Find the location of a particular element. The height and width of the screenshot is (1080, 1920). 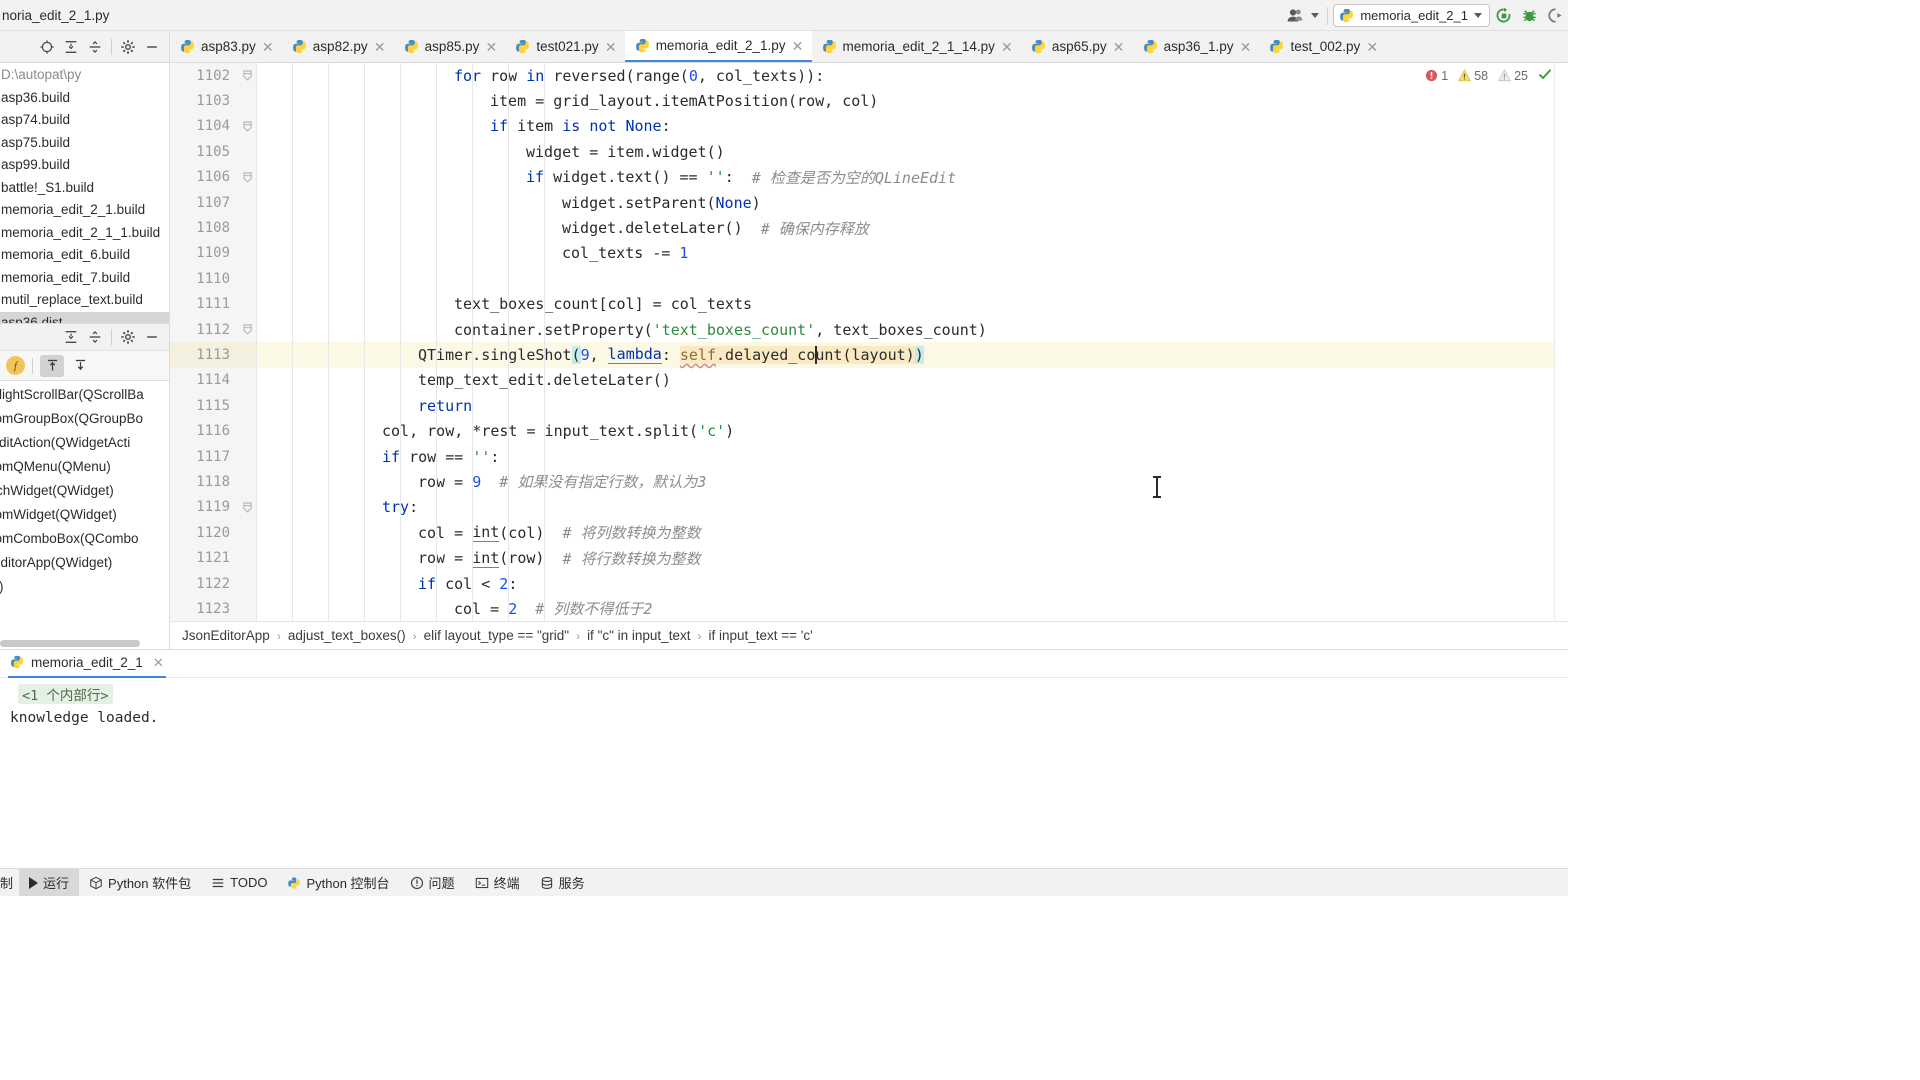

rerun-icon is located at coordinates (1503, 16).